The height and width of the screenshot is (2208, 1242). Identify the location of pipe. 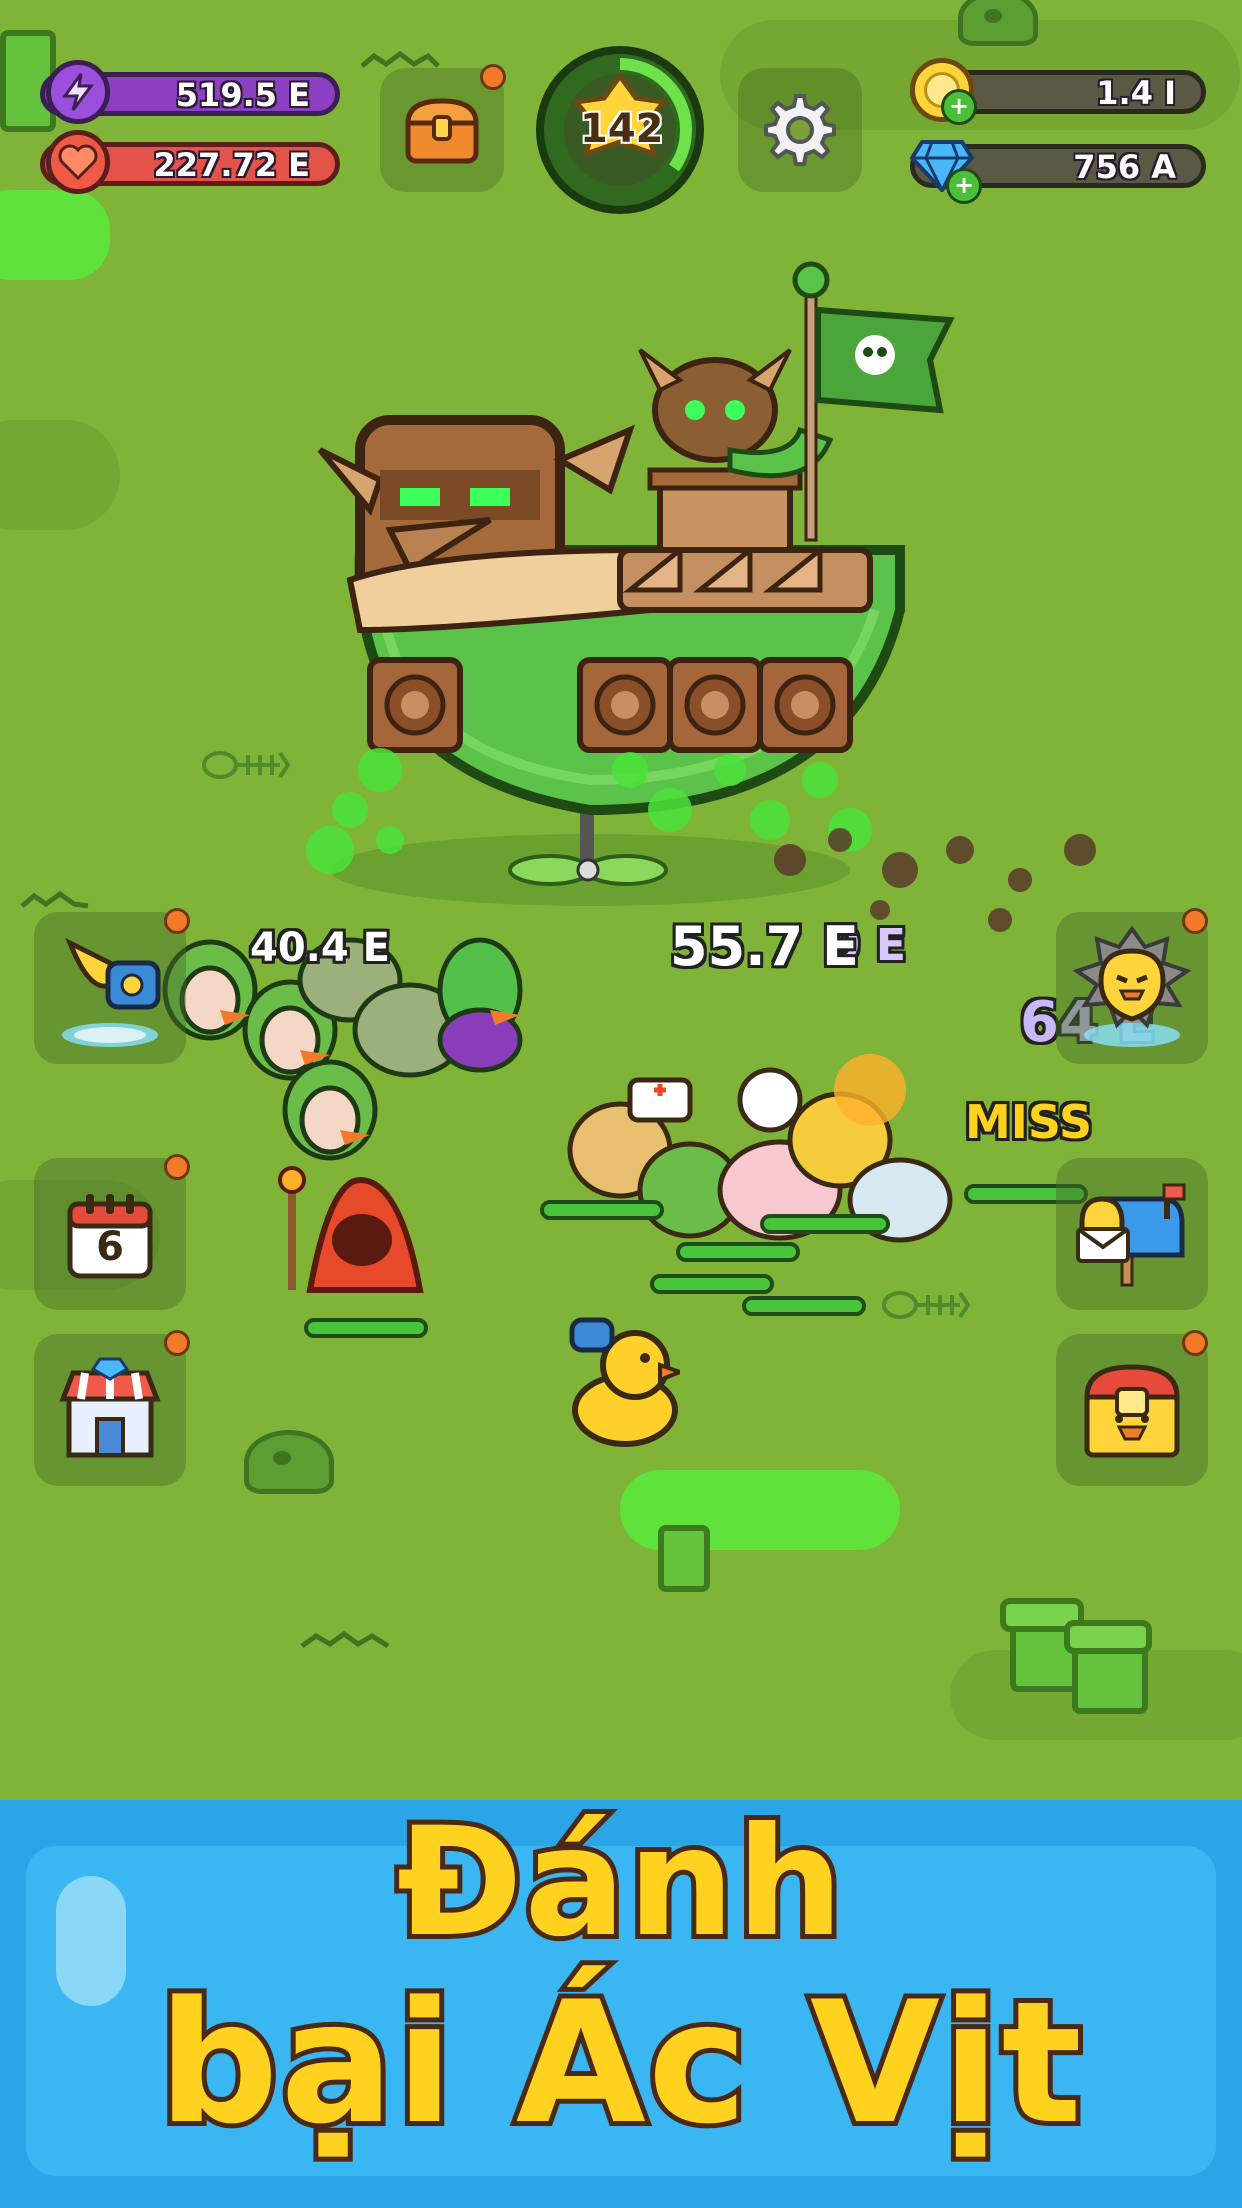
(684, 1558).